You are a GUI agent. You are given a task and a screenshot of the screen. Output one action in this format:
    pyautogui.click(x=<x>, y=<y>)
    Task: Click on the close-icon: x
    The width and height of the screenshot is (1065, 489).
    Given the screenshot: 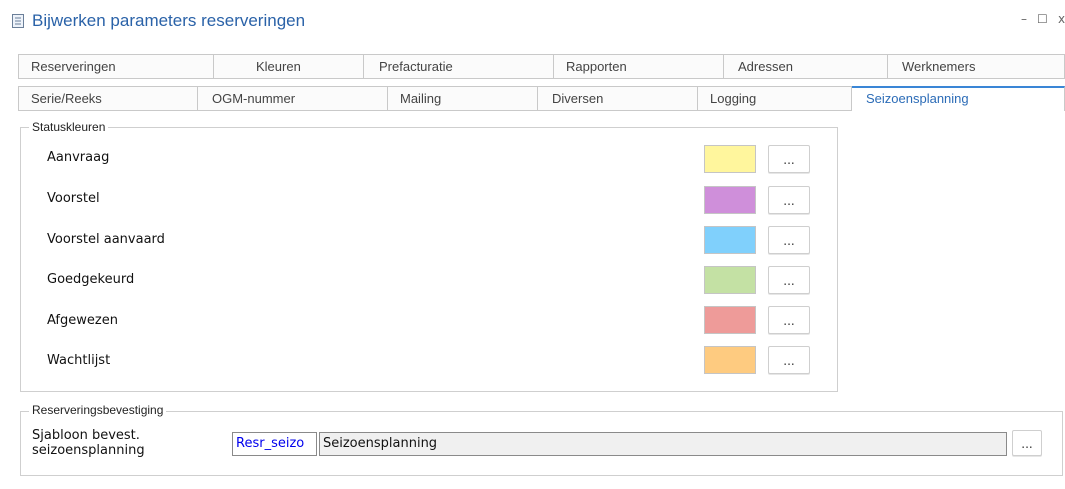 What is the action you would take?
    pyautogui.click(x=1061, y=19)
    